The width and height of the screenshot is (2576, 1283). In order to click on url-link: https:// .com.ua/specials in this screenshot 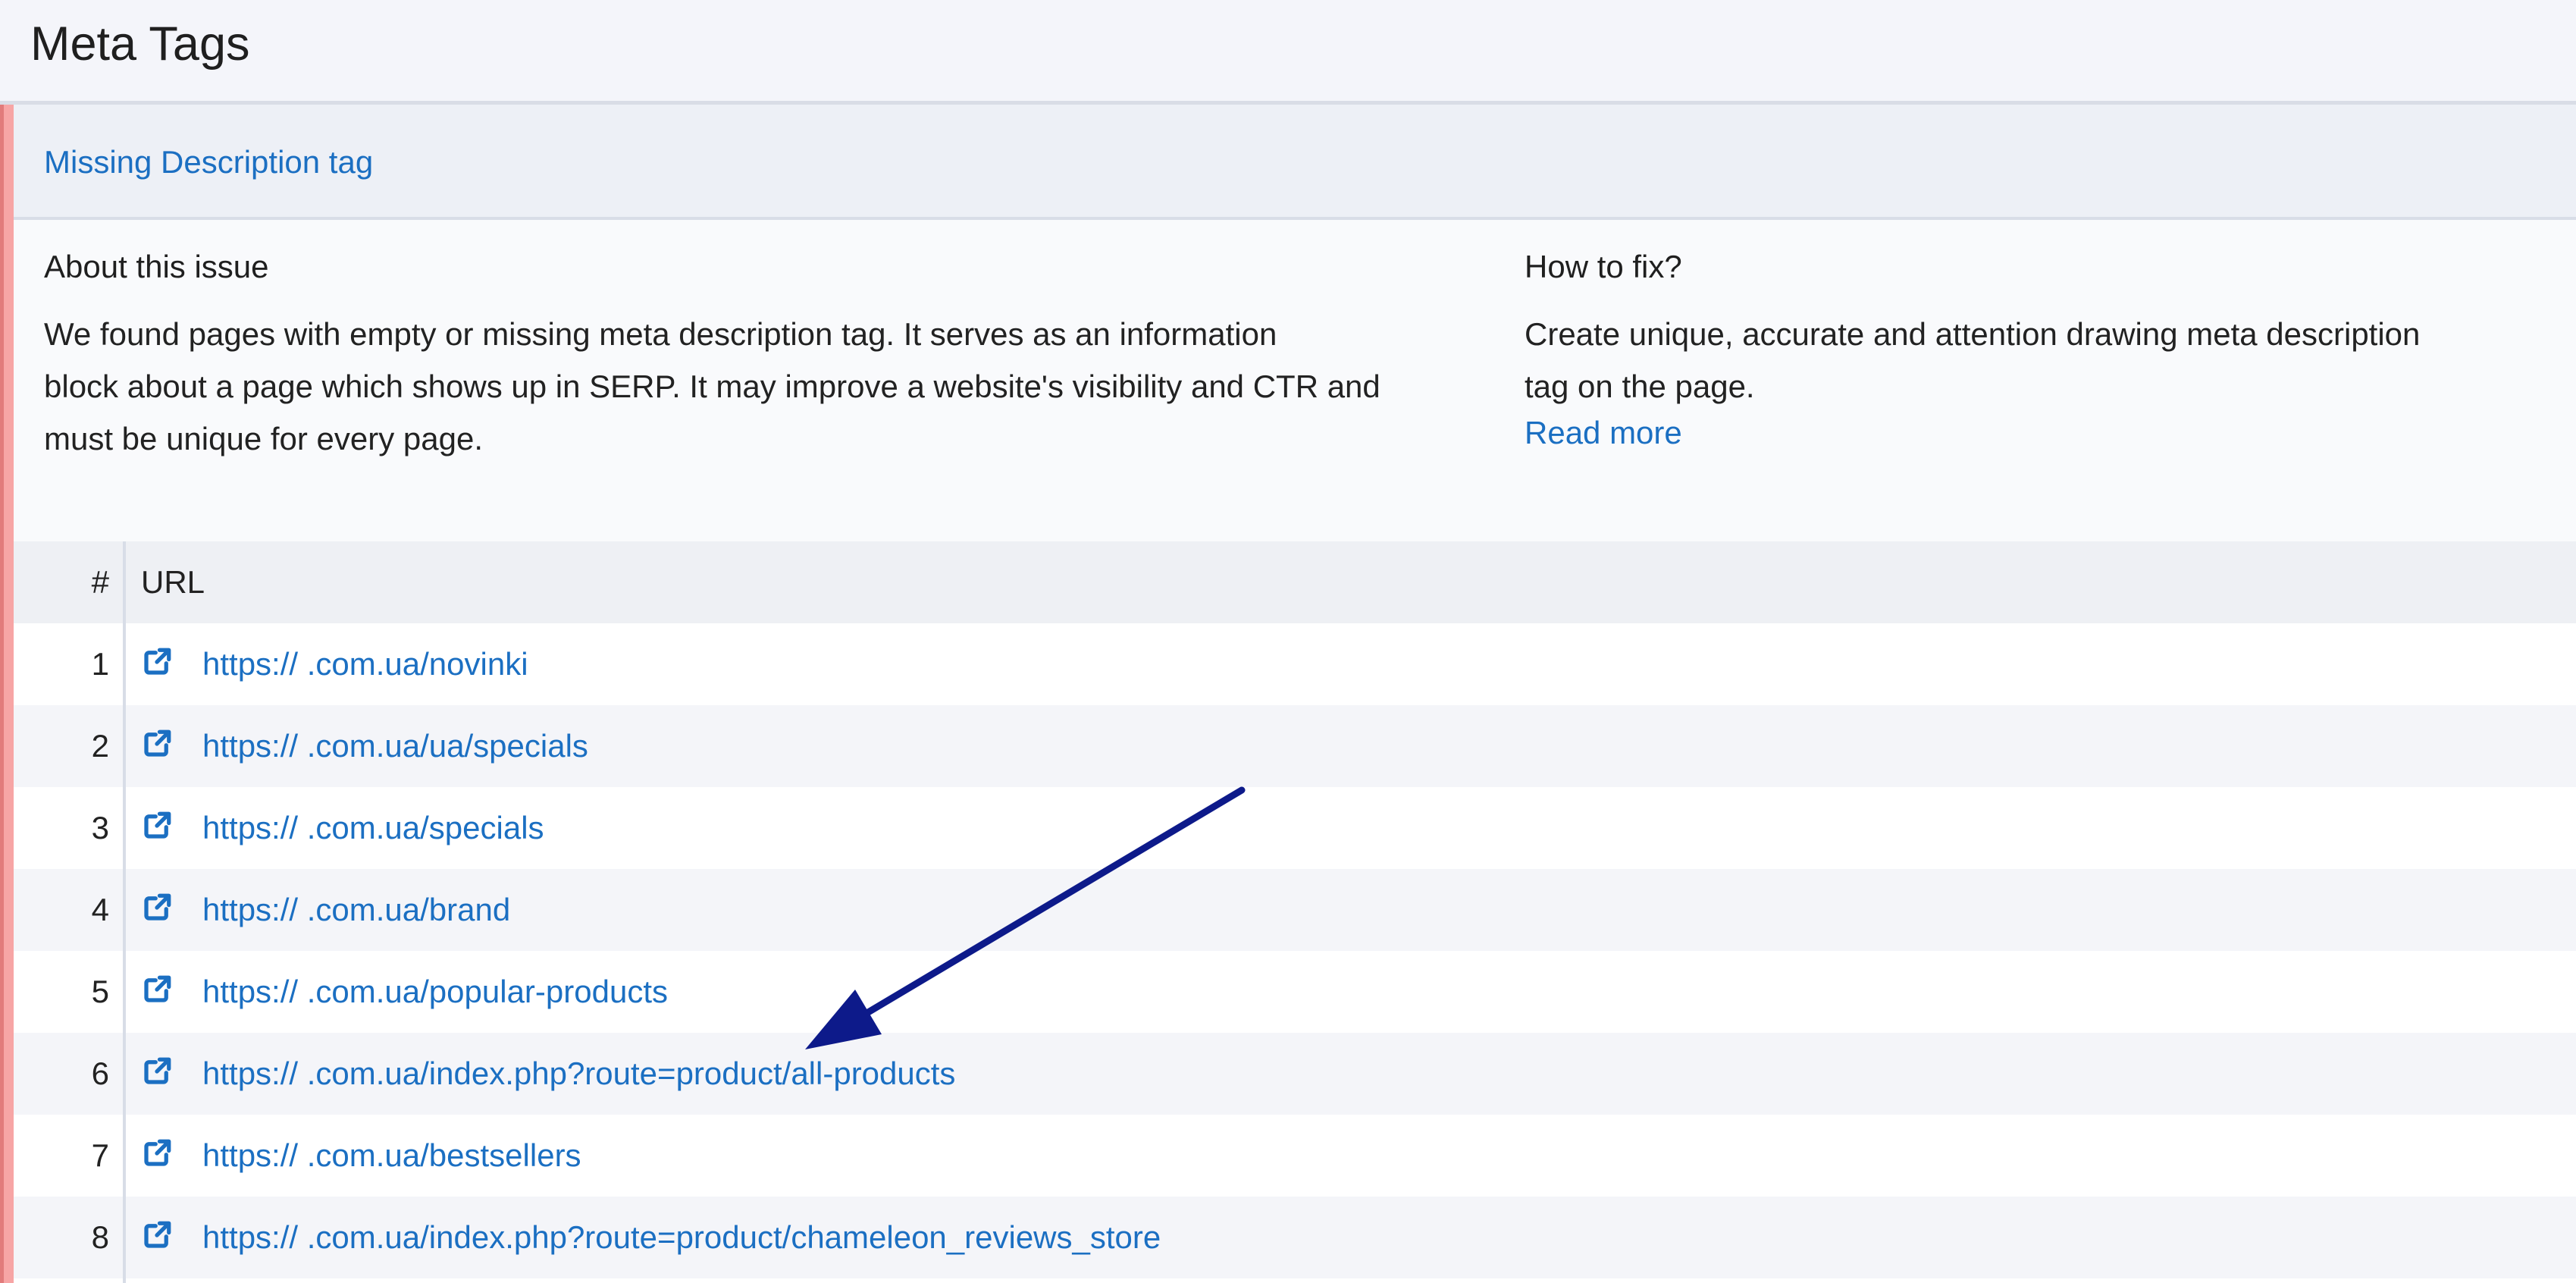, I will do `click(373, 828)`.